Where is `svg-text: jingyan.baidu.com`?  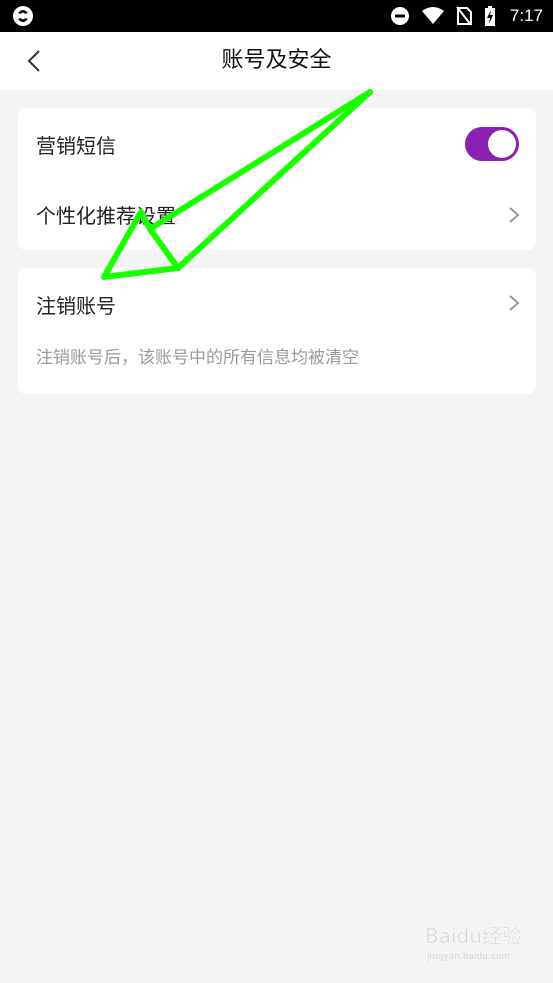 svg-text: jingyan.baidu.com is located at coordinates (468, 957).